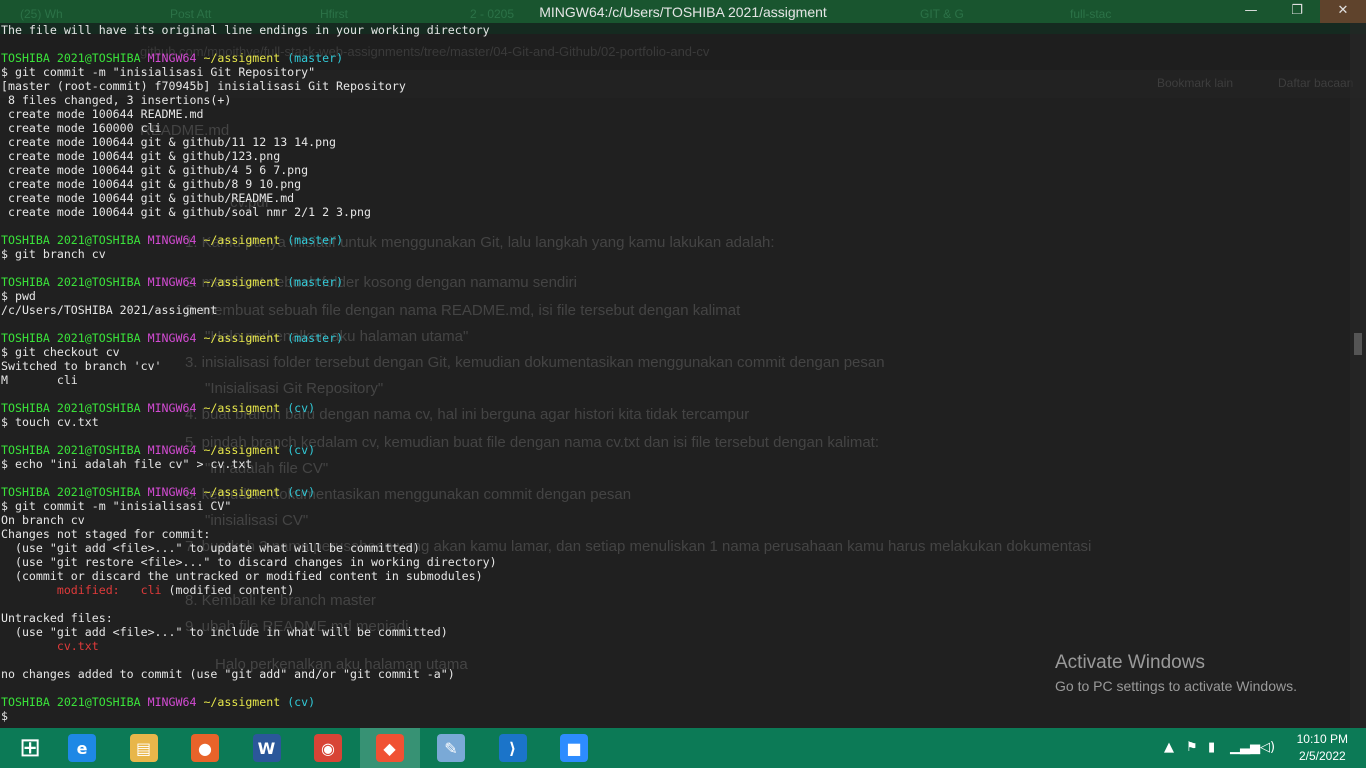 The image size is (1366, 768). Describe the element at coordinates (106, 534) in the screenshot. I see `terminal-text-segment: Changes not staged for commit:` at that location.